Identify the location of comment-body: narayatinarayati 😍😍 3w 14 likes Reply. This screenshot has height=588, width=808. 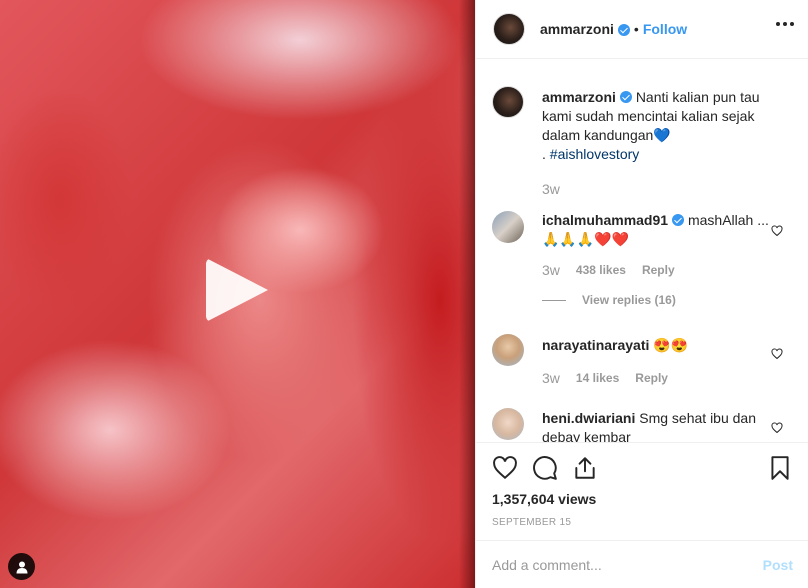
(658, 362).